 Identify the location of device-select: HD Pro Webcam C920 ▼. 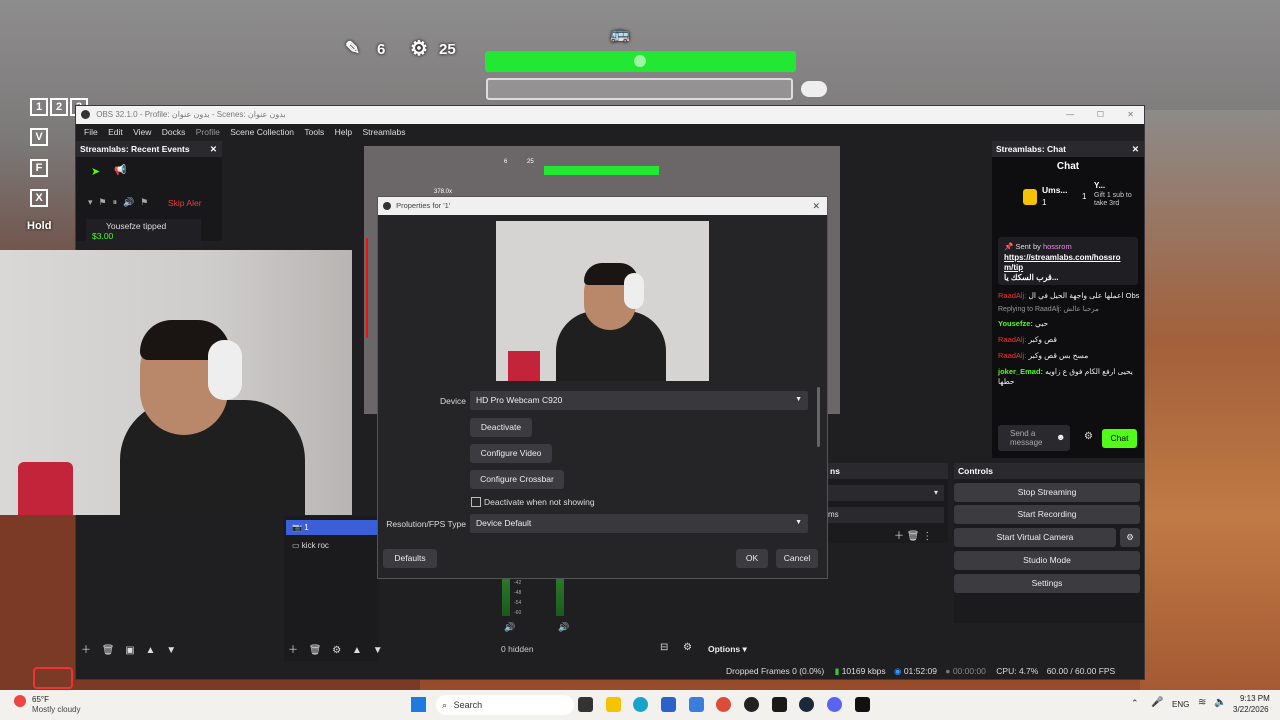
(639, 400).